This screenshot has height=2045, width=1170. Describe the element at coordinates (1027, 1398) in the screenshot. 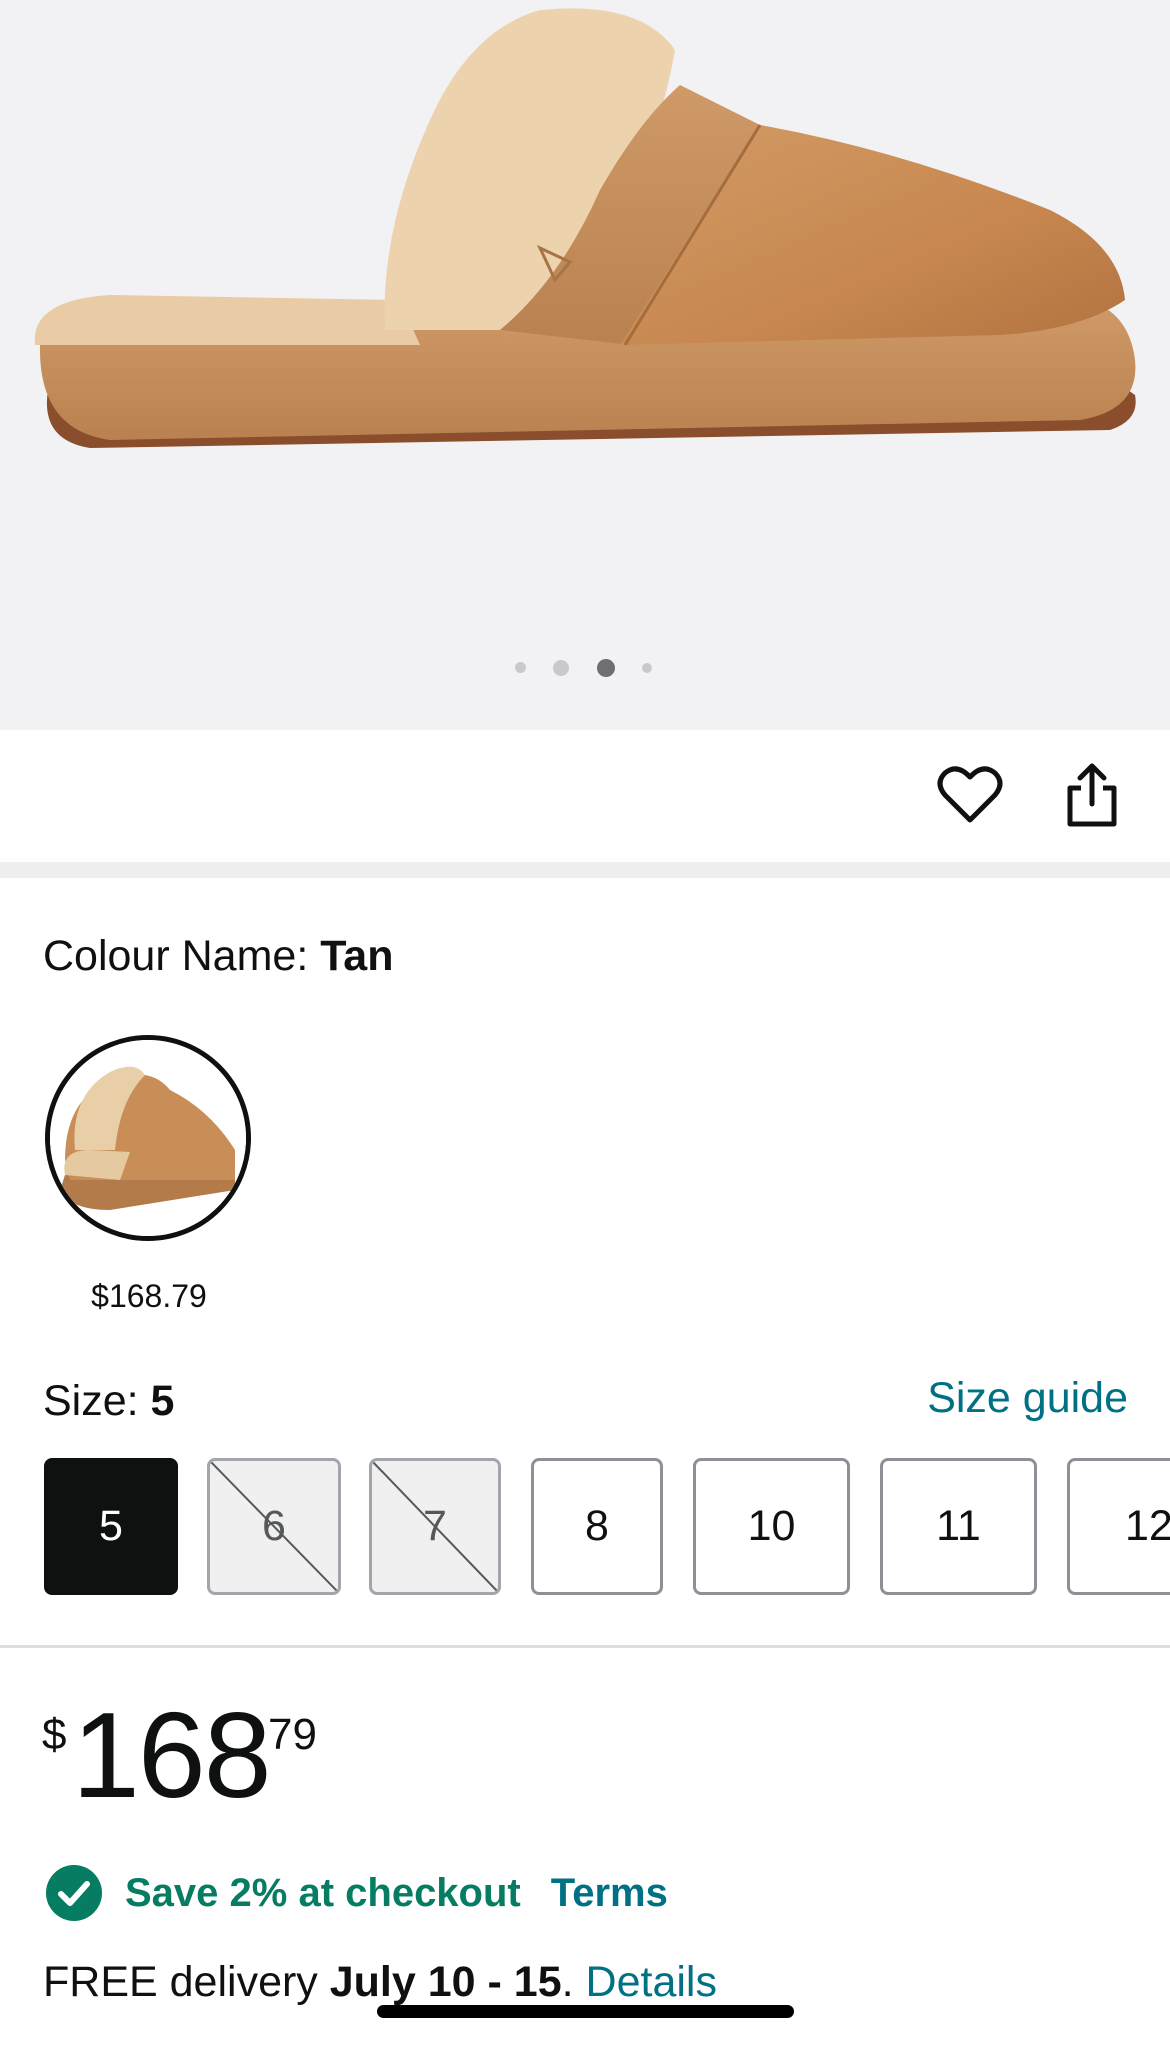

I see `size-guide-link: Size guide` at that location.